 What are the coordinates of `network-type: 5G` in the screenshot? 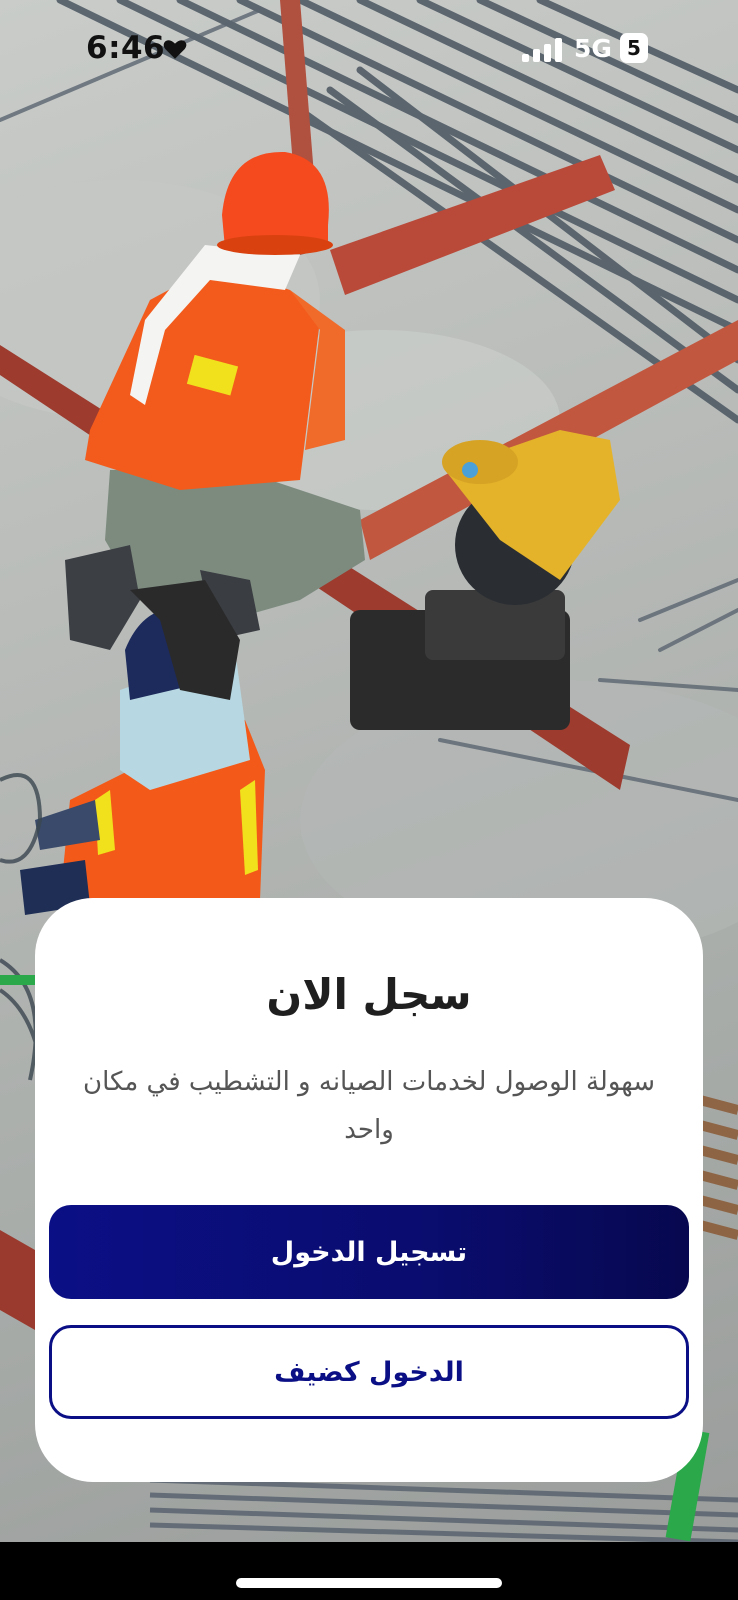 It's located at (593, 48).